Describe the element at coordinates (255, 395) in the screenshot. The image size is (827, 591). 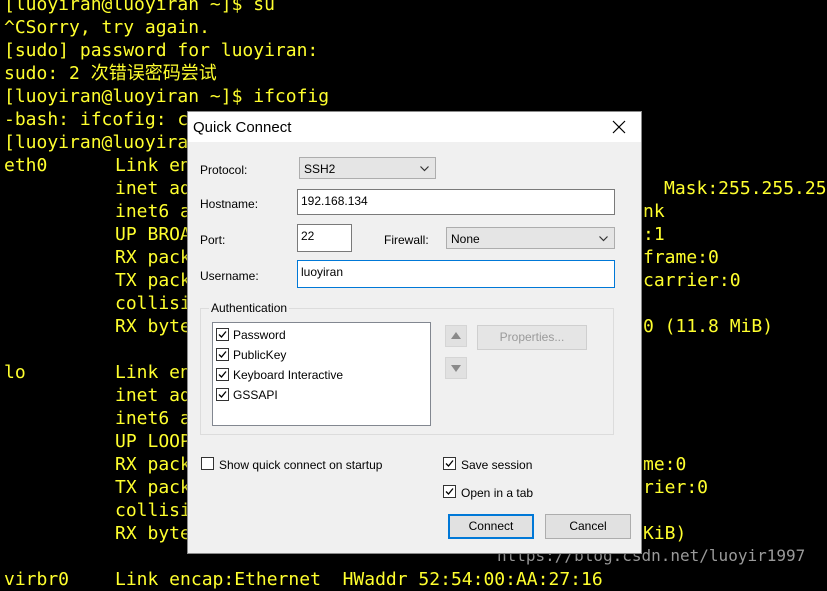
I see `auth-item-label: GSSAPI` at that location.